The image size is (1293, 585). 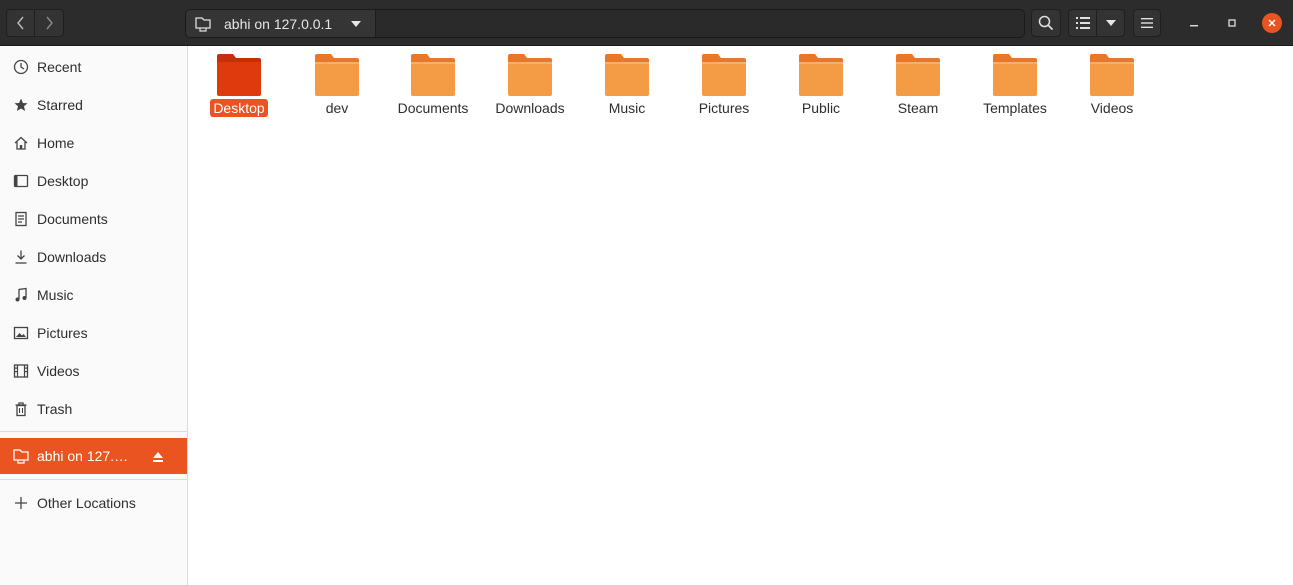 What do you see at coordinates (724, 108) in the screenshot?
I see `folder-label: Pictures` at bounding box center [724, 108].